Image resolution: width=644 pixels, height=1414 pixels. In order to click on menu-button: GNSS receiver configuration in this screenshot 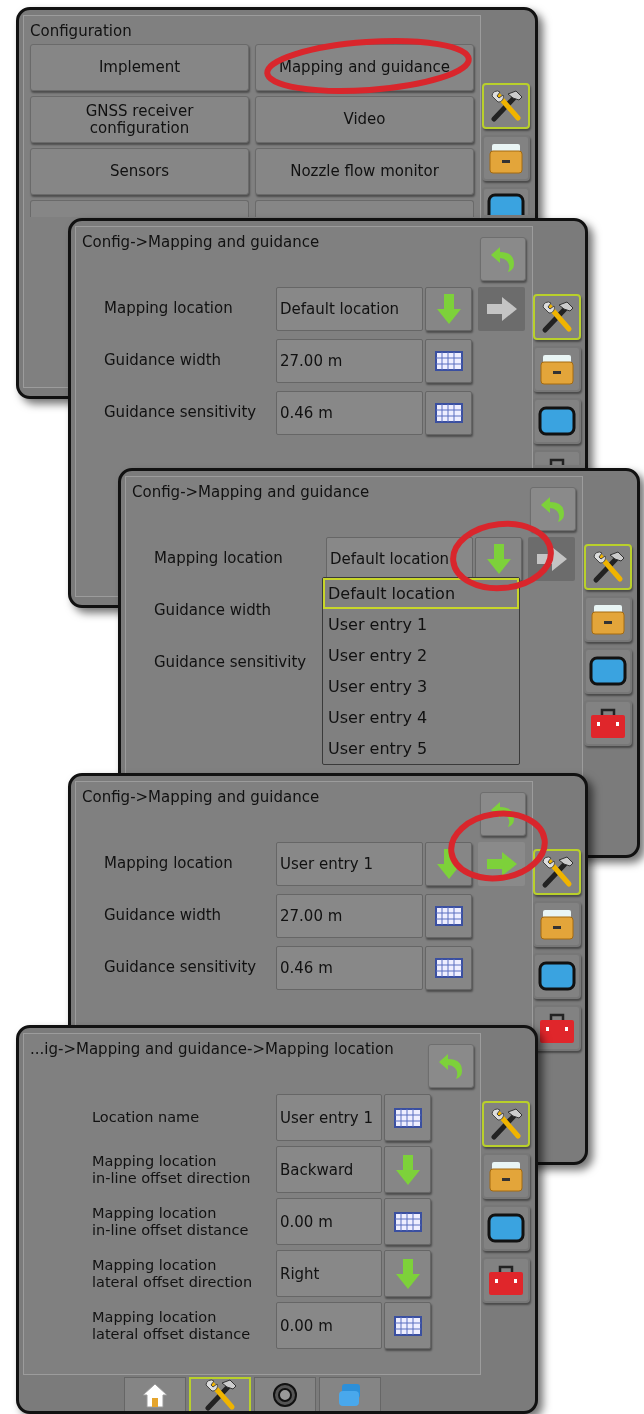, I will do `click(139, 119)`.